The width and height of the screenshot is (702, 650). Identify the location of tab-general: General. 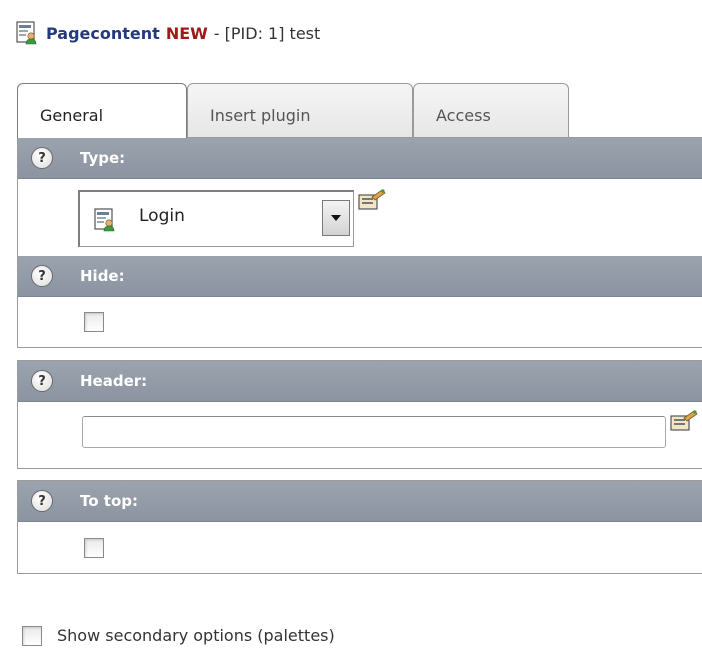
(102, 110).